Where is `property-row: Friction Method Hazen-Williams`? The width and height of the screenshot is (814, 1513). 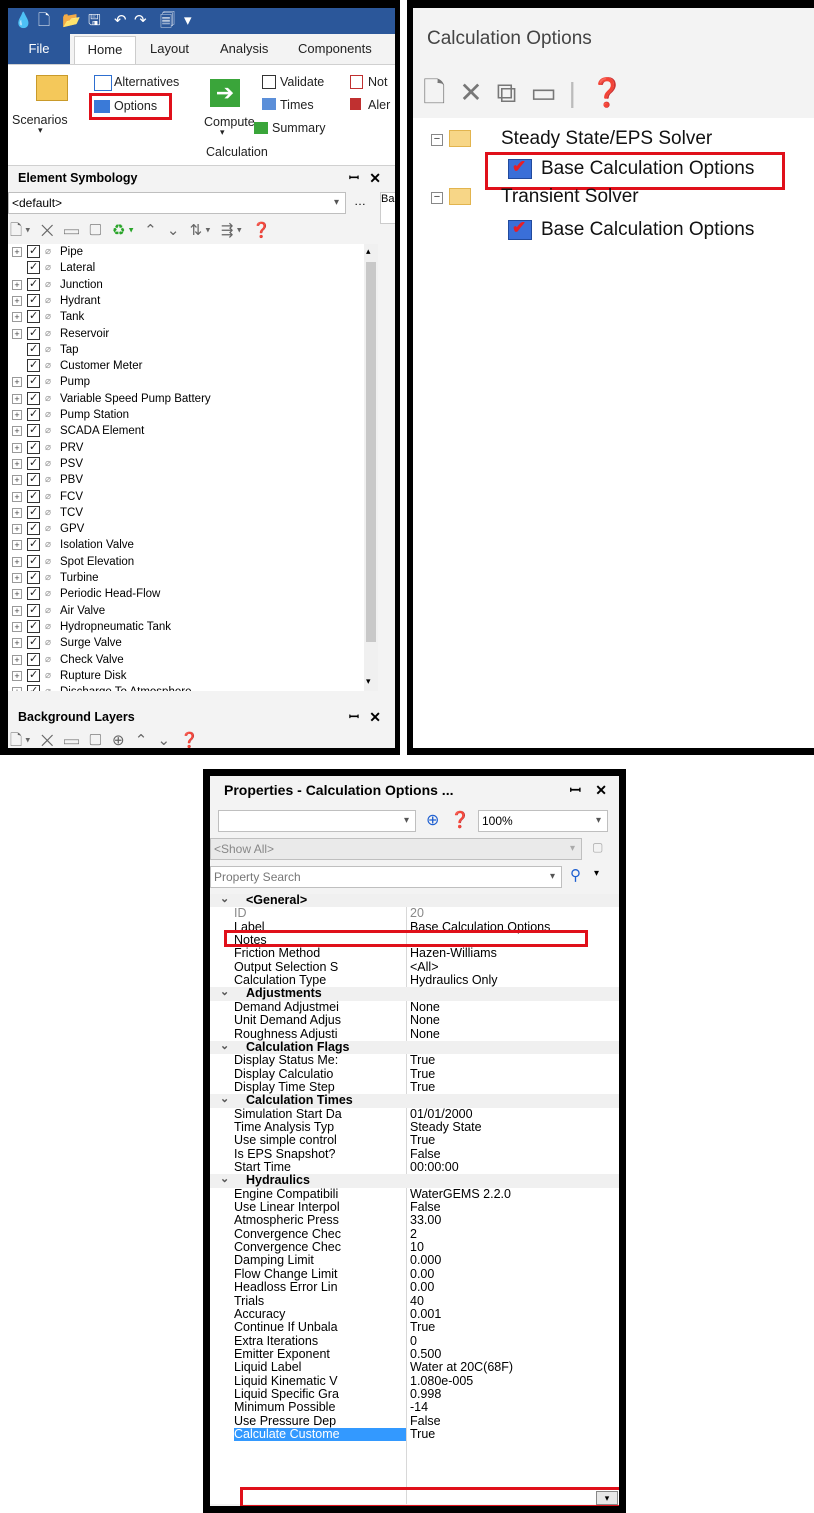 property-row: Friction Method Hazen-Williams is located at coordinates (414, 953).